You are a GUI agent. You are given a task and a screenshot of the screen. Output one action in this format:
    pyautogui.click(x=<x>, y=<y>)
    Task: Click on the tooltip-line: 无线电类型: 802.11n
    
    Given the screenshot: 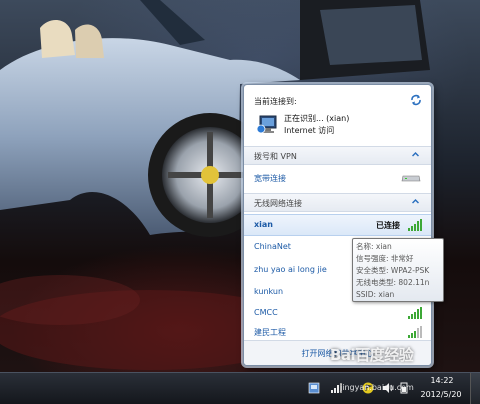 What is the action you would take?
    pyautogui.click(x=393, y=282)
    